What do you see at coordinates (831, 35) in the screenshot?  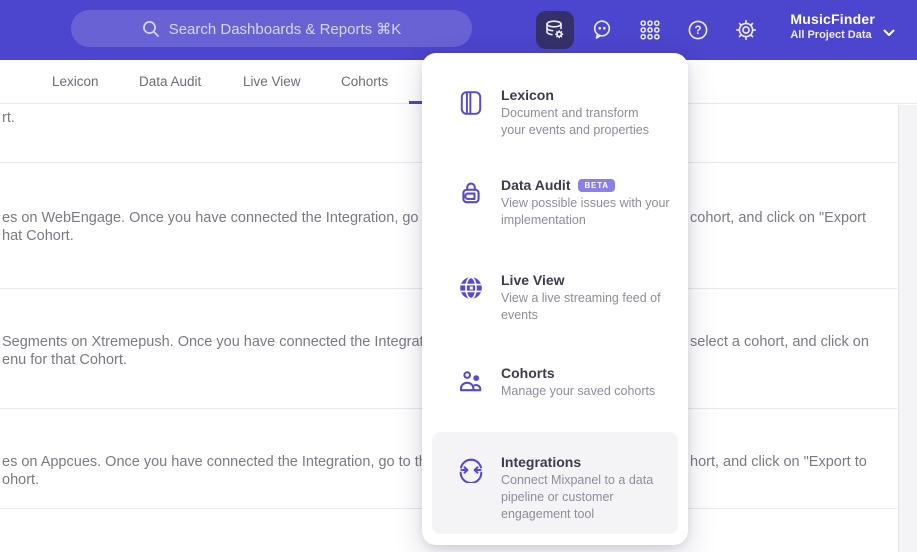 I see `project-scope: All Project Data` at bounding box center [831, 35].